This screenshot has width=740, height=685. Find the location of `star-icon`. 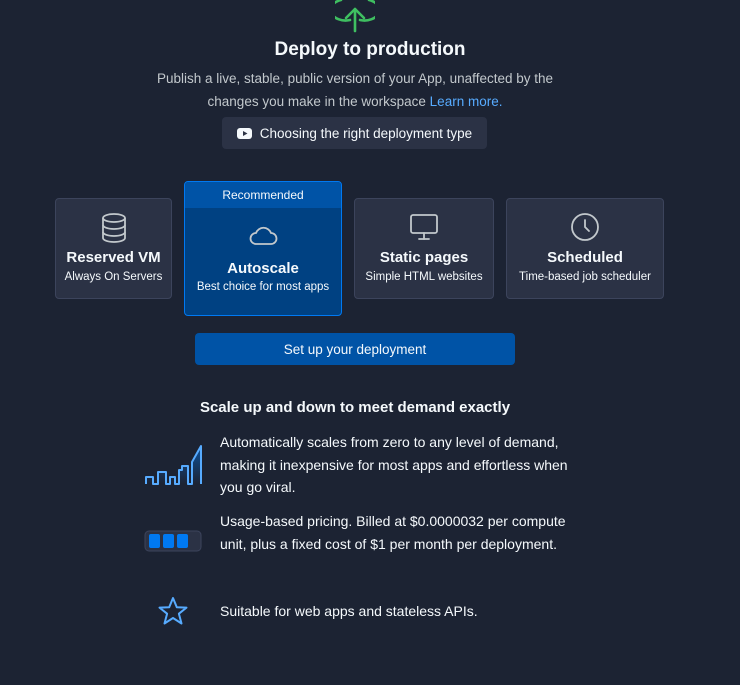

star-icon is located at coordinates (173, 611).